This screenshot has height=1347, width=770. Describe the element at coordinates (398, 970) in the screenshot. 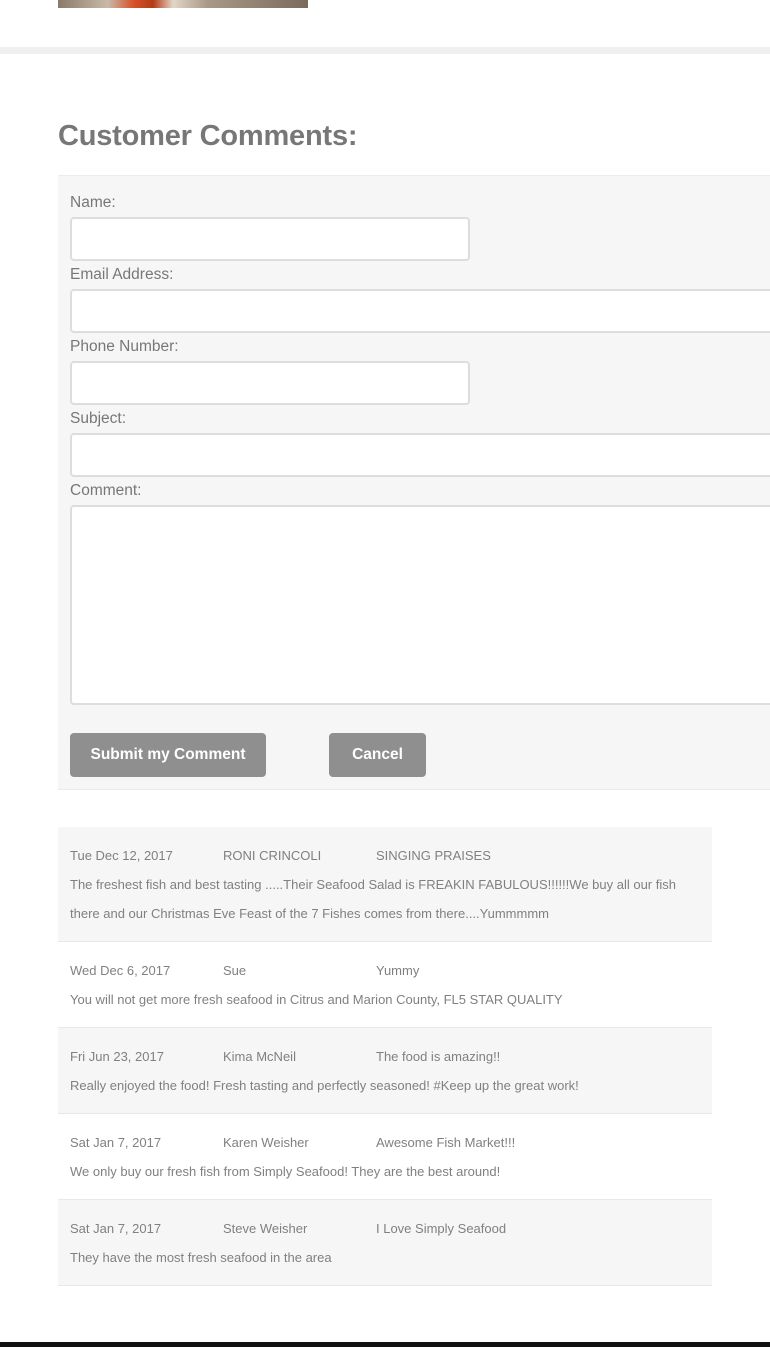

I see `comment-subject: Yummy` at that location.